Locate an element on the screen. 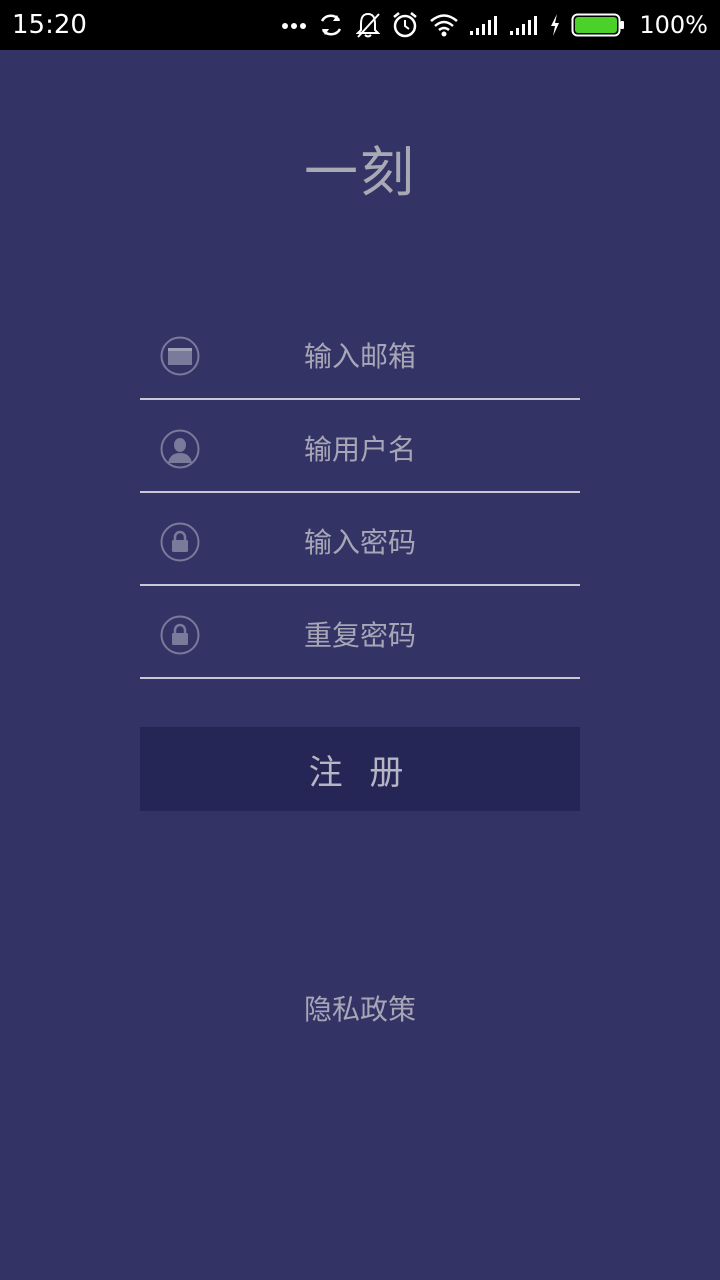 This screenshot has width=720, height=1280. password-field is located at coordinates (360, 542).